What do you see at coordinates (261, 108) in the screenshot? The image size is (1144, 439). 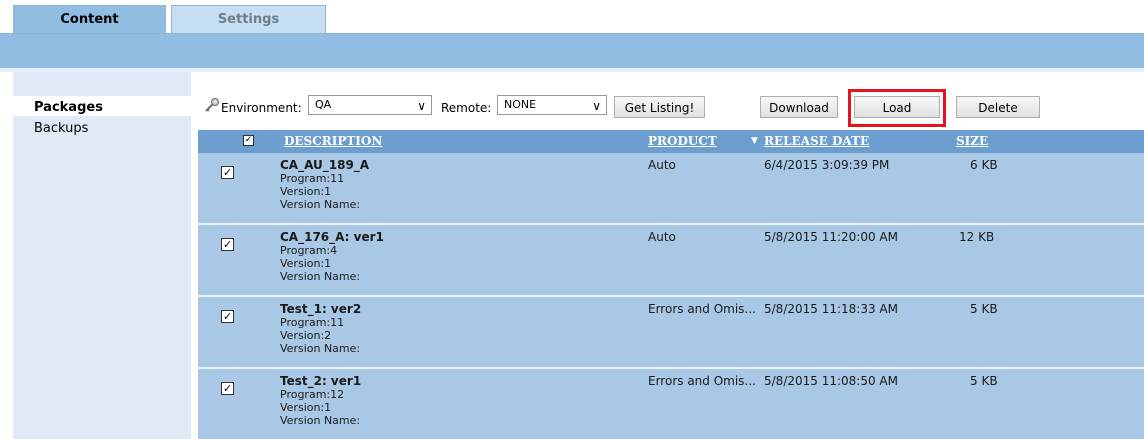 I see `environment-label: Environment:` at bounding box center [261, 108].